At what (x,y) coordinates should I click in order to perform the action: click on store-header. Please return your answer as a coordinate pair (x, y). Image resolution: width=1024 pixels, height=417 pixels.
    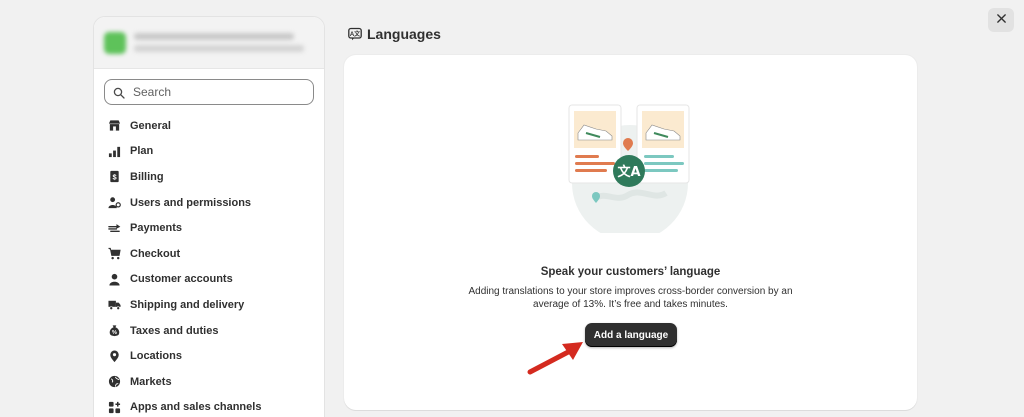
    Looking at the image, I should click on (209, 43).